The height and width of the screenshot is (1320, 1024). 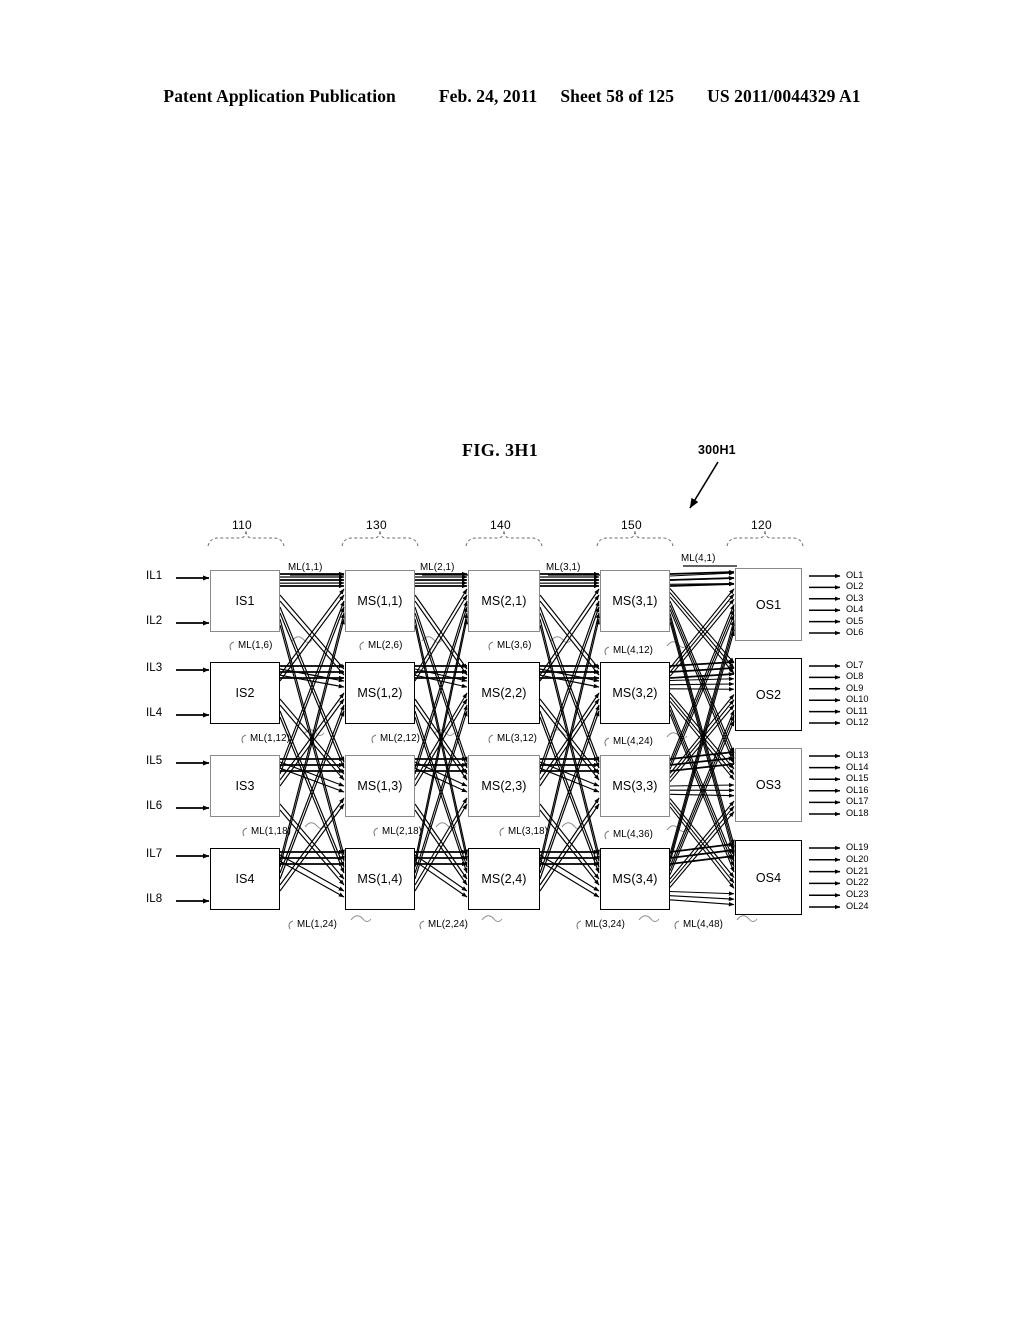 I want to click on input-switch-4: IS4, so click(x=245, y=879).